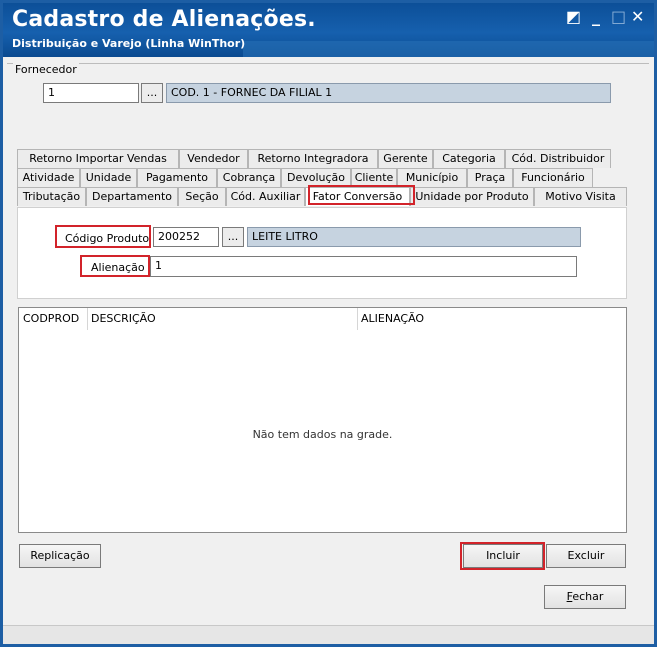  Describe the element at coordinates (129, 43) in the screenshot. I see `window-subtitle: Distribuição e Varejo (Linha WinThor)` at that location.